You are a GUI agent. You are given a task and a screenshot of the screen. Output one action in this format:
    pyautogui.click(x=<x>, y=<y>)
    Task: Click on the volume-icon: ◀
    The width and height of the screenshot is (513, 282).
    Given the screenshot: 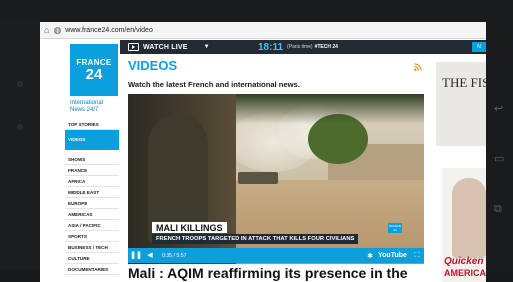 What is the action you would take?
    pyautogui.click(x=150, y=255)
    